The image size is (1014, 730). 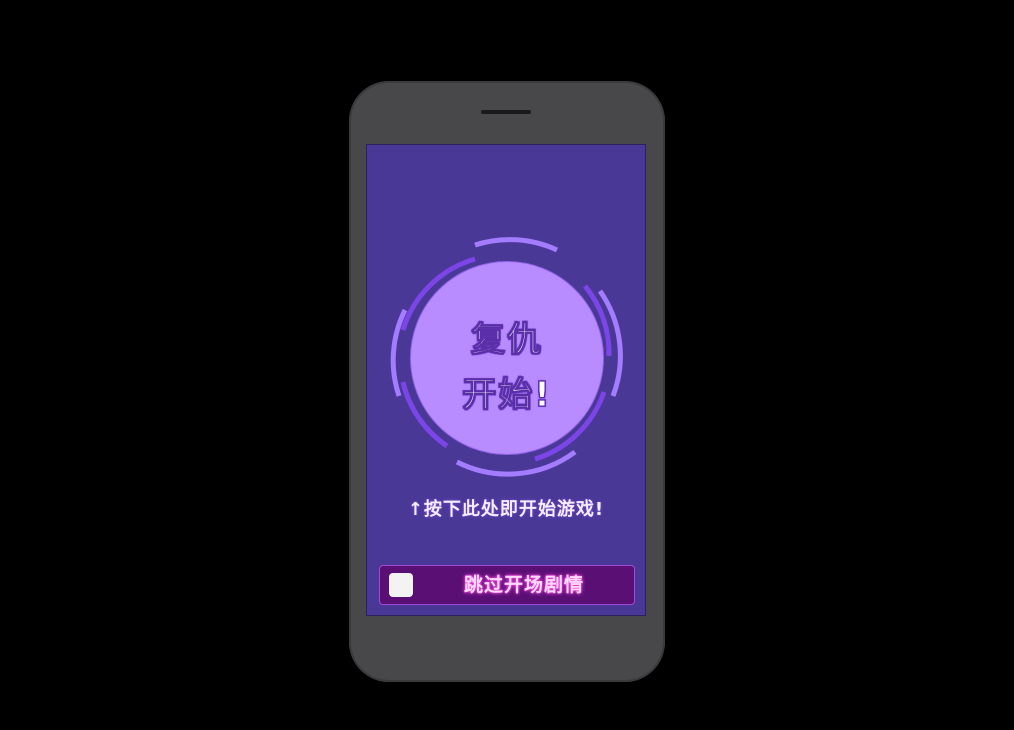 I want to click on start-hint-text: ↑按下此处即开始游戏!, so click(x=506, y=509).